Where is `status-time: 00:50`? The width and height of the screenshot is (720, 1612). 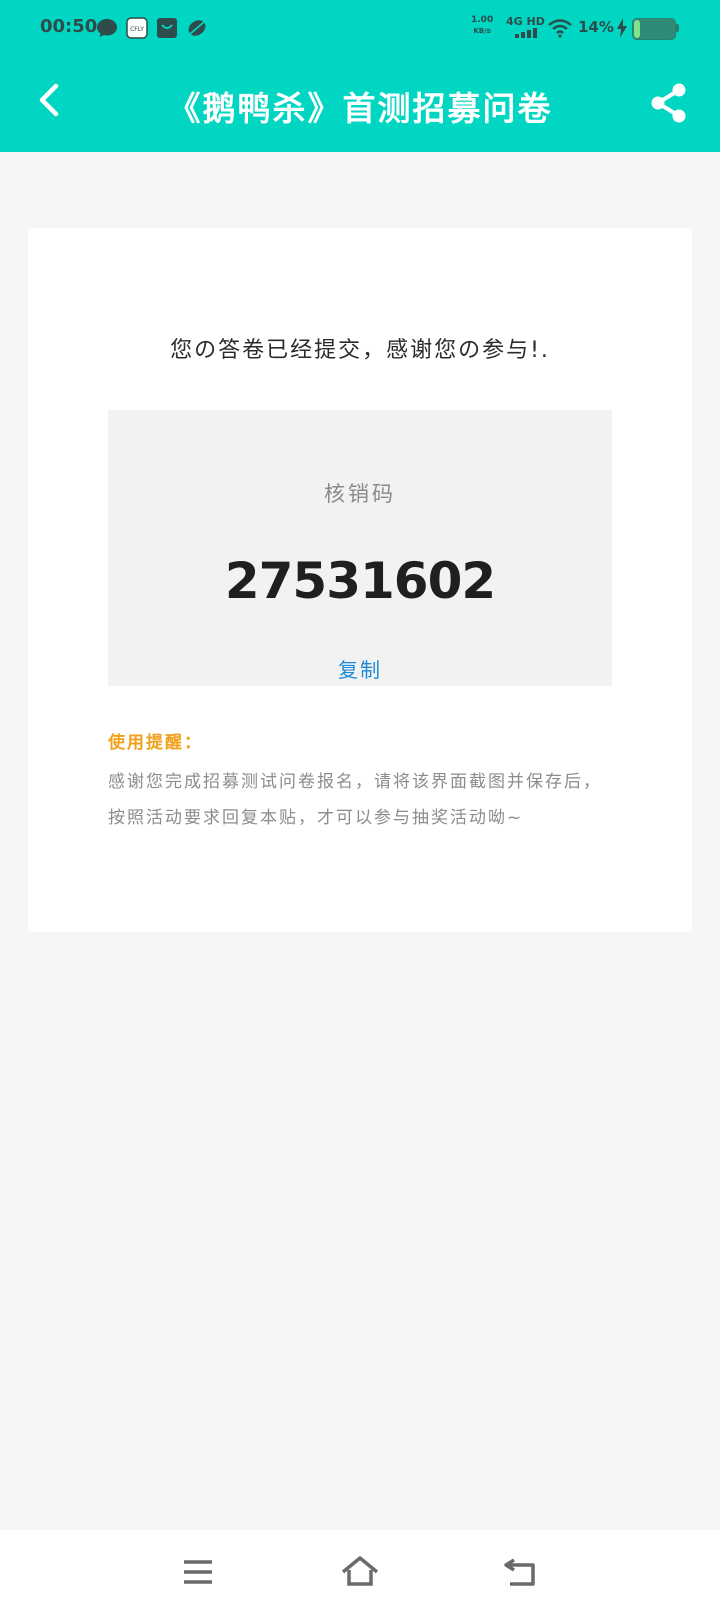
status-time: 00:50 is located at coordinates (69, 26).